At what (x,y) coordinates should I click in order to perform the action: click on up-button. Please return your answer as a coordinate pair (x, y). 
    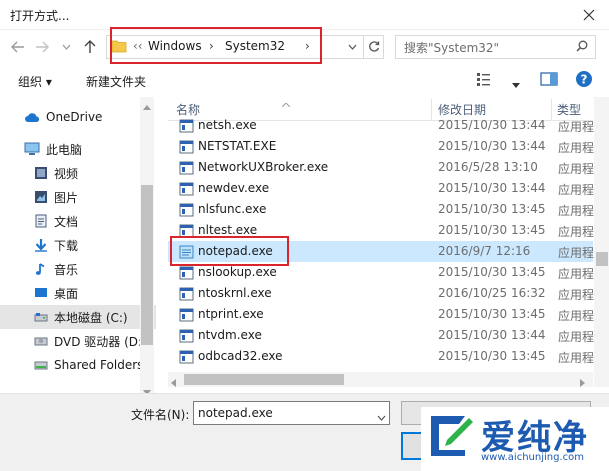
    Looking at the image, I should click on (90, 47).